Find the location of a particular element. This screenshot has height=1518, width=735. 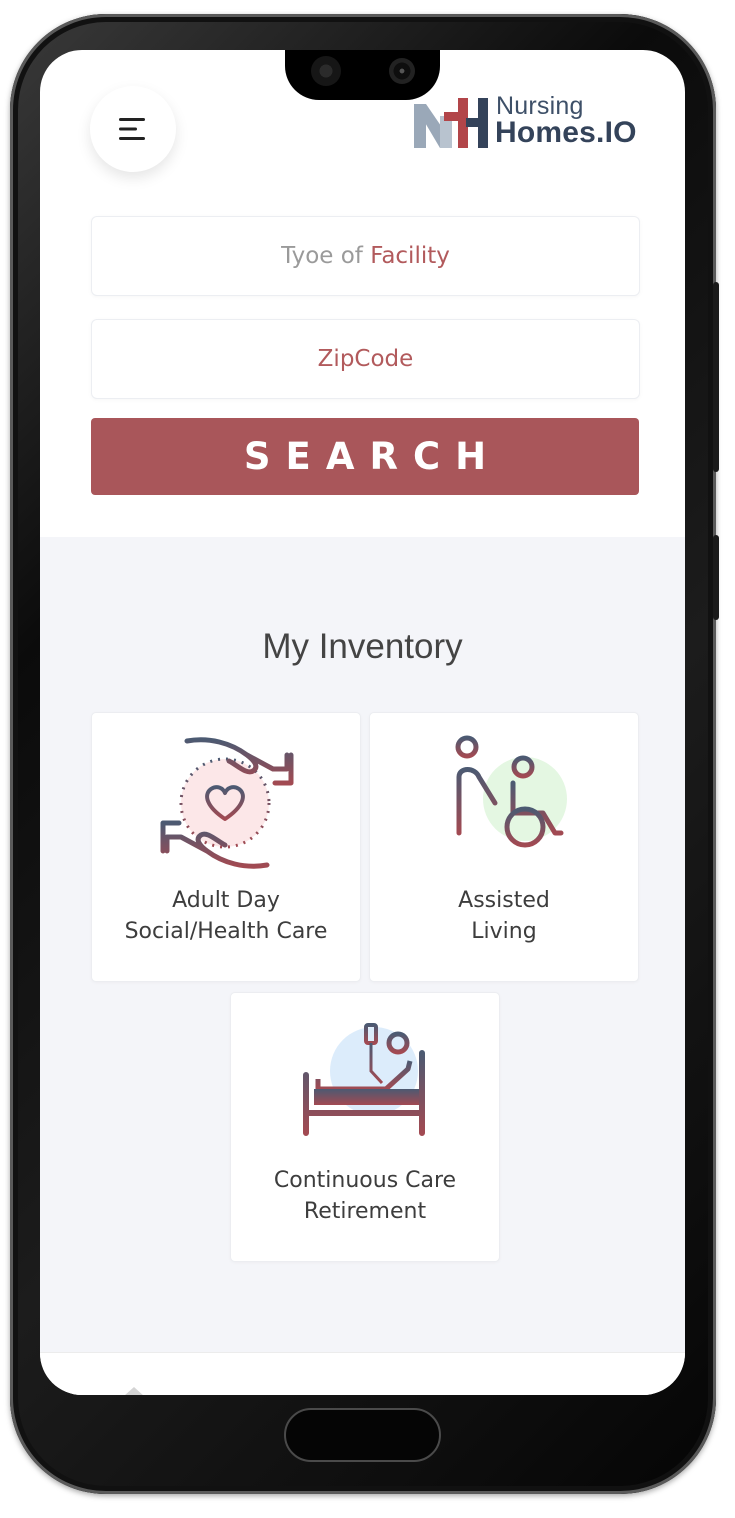

inventory-card-adult-day: Adult Day Social/Health Care is located at coordinates (226, 847).